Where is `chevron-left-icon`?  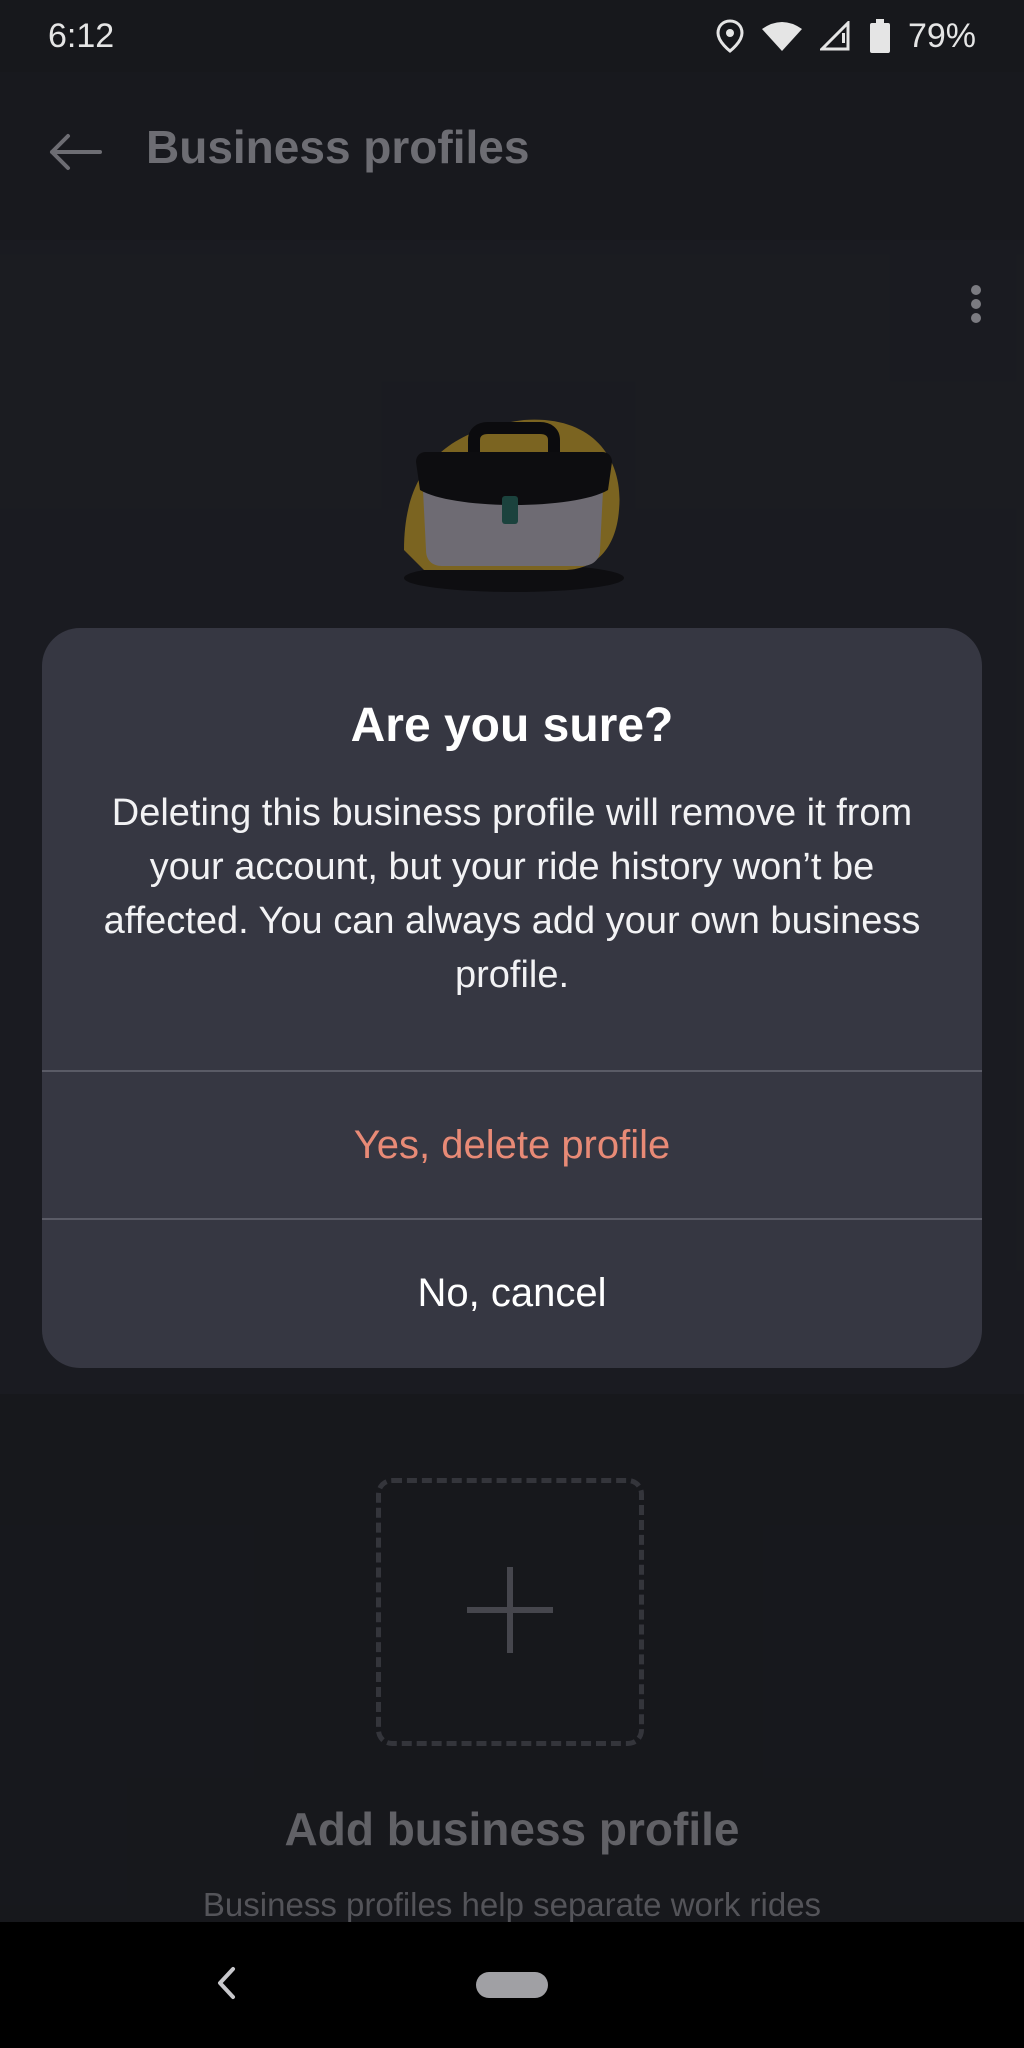 chevron-left-icon is located at coordinates (226, 1985).